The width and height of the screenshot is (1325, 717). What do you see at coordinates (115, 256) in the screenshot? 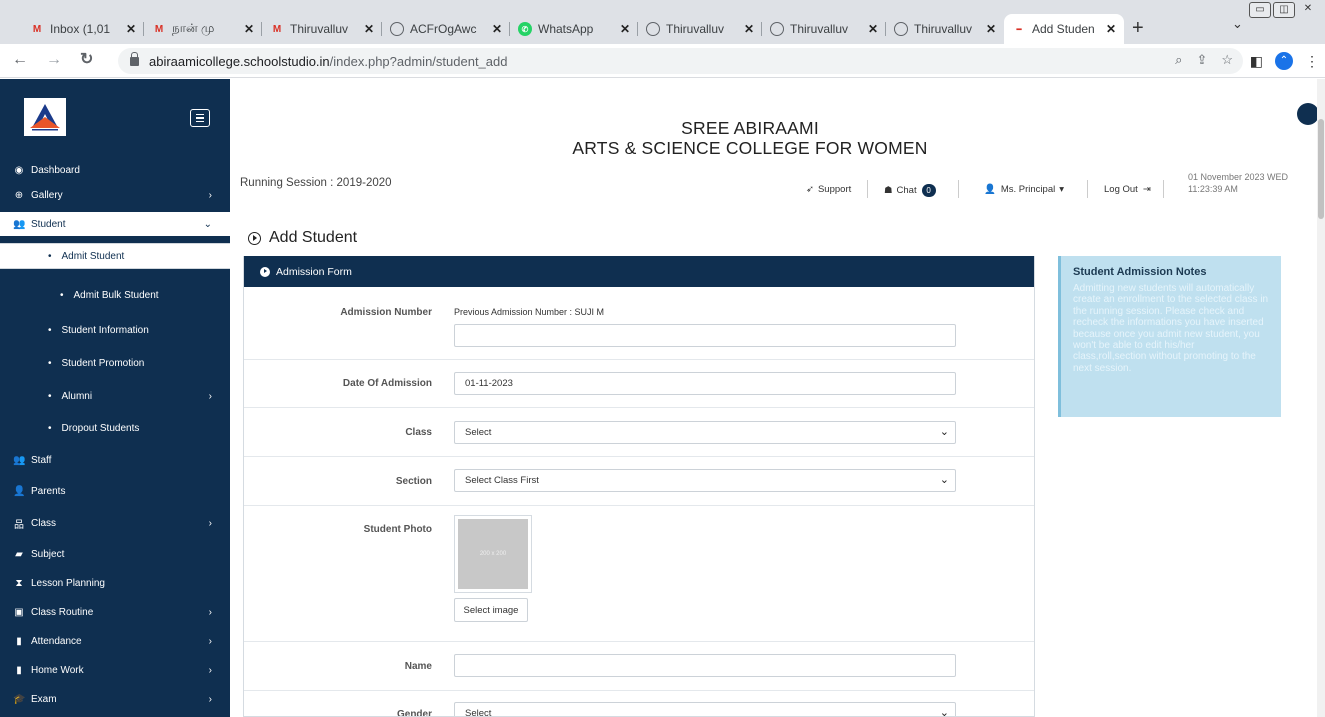
I see `sidebar-subitem-admit-student: • Admit Student` at bounding box center [115, 256].